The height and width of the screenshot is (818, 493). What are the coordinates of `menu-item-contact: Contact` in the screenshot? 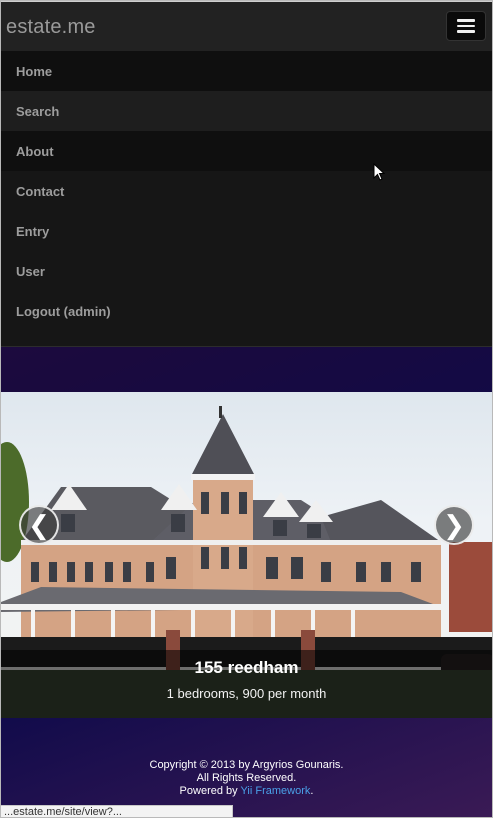 It's located at (246, 191).